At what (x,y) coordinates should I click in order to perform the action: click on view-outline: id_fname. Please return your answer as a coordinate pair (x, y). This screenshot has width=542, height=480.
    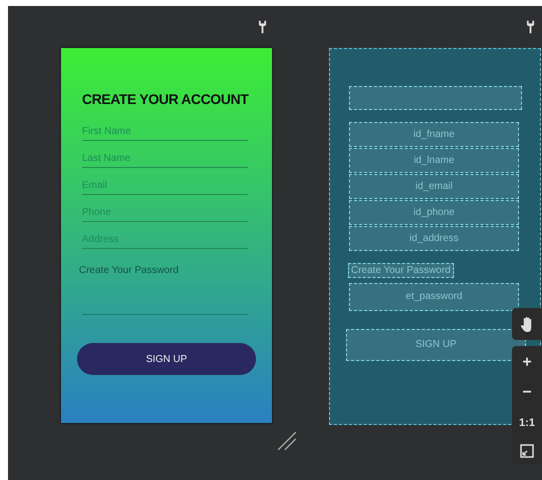
    Looking at the image, I should click on (434, 134).